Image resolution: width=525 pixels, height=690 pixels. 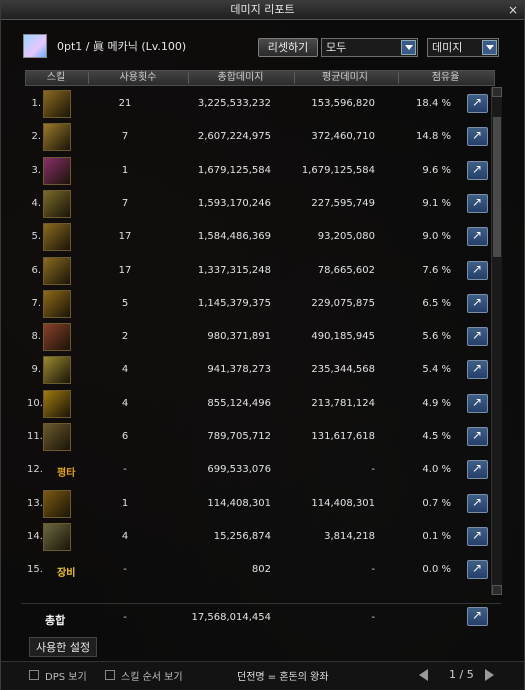 I want to click on skill-order-checkbox, so click(x=110, y=675).